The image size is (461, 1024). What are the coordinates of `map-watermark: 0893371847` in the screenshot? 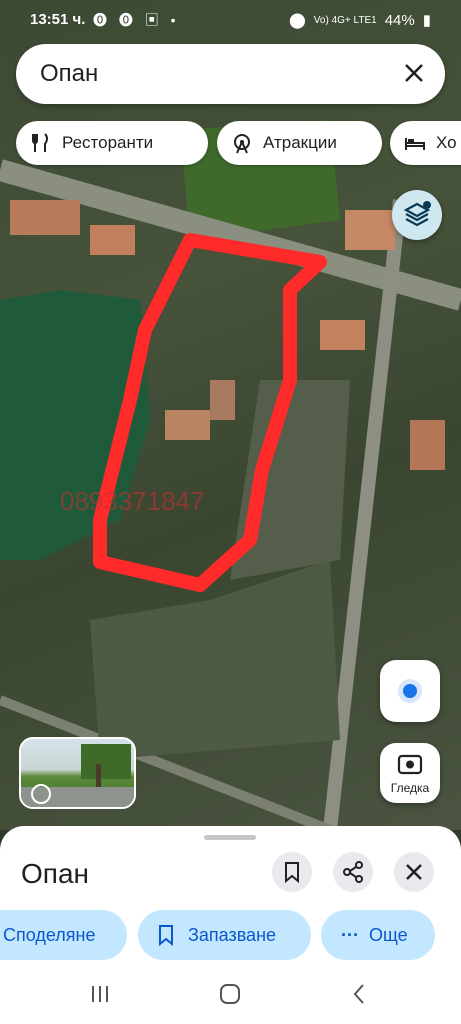 It's located at (132, 501).